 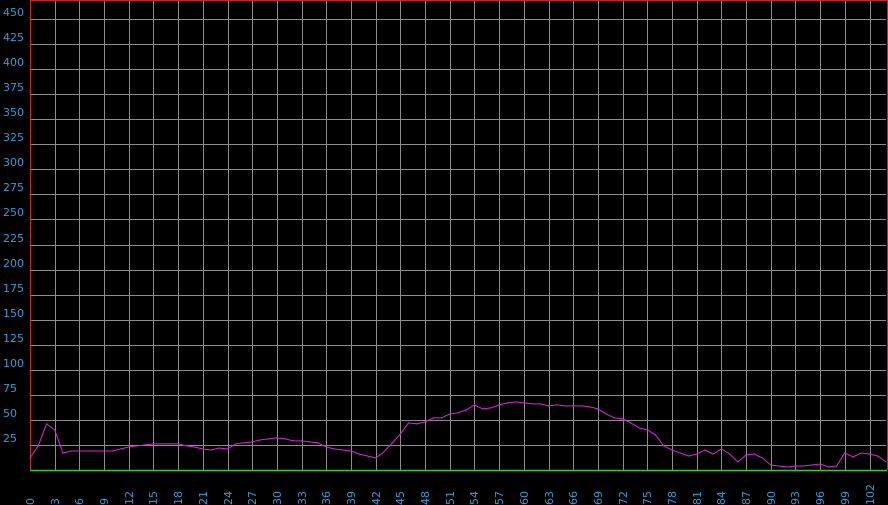 What do you see at coordinates (795, 498) in the screenshot?
I see `x-tick-label: 93` at bounding box center [795, 498].